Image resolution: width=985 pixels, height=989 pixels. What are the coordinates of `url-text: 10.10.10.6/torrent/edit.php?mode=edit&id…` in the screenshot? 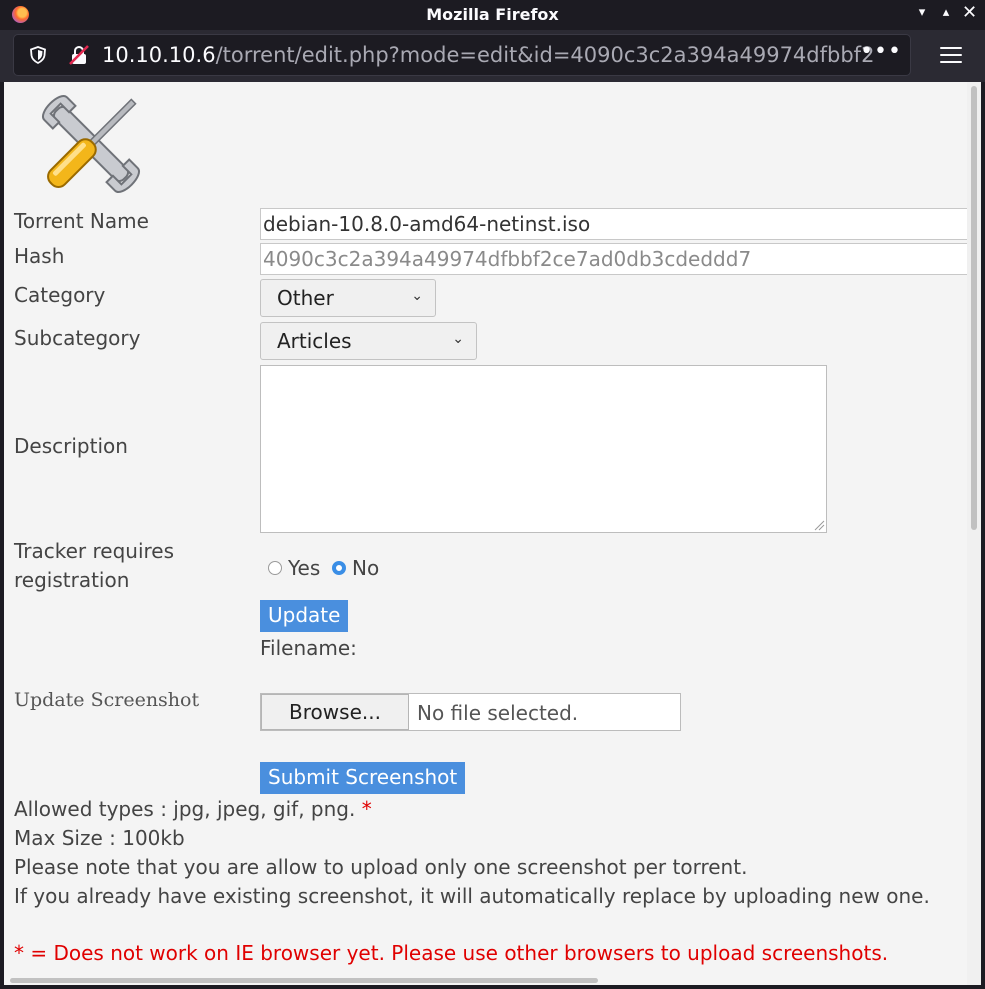 It's located at (488, 55).